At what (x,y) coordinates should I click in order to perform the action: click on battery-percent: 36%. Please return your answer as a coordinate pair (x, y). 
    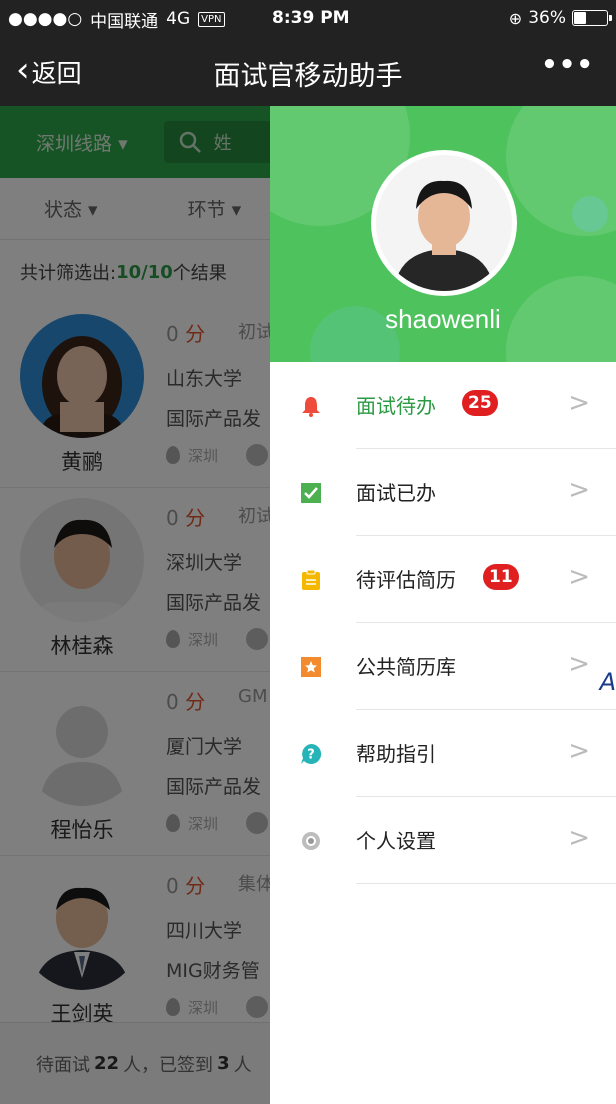
    Looking at the image, I should click on (547, 18).